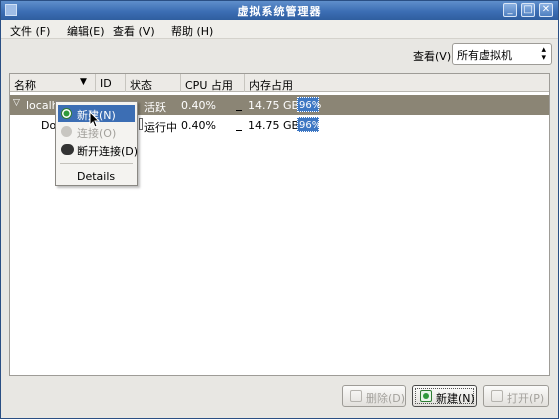  I want to click on close-button: ✕, so click(546, 10).